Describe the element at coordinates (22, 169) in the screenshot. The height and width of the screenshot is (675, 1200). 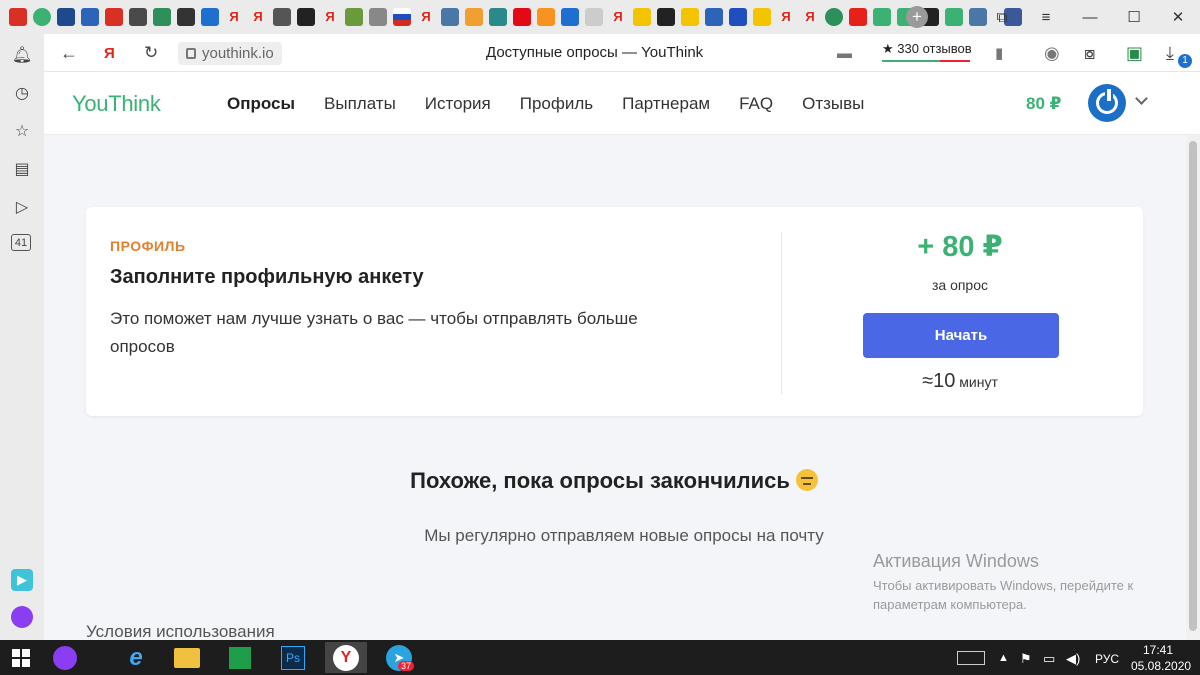
I see `collections-icon: ▤` at that location.